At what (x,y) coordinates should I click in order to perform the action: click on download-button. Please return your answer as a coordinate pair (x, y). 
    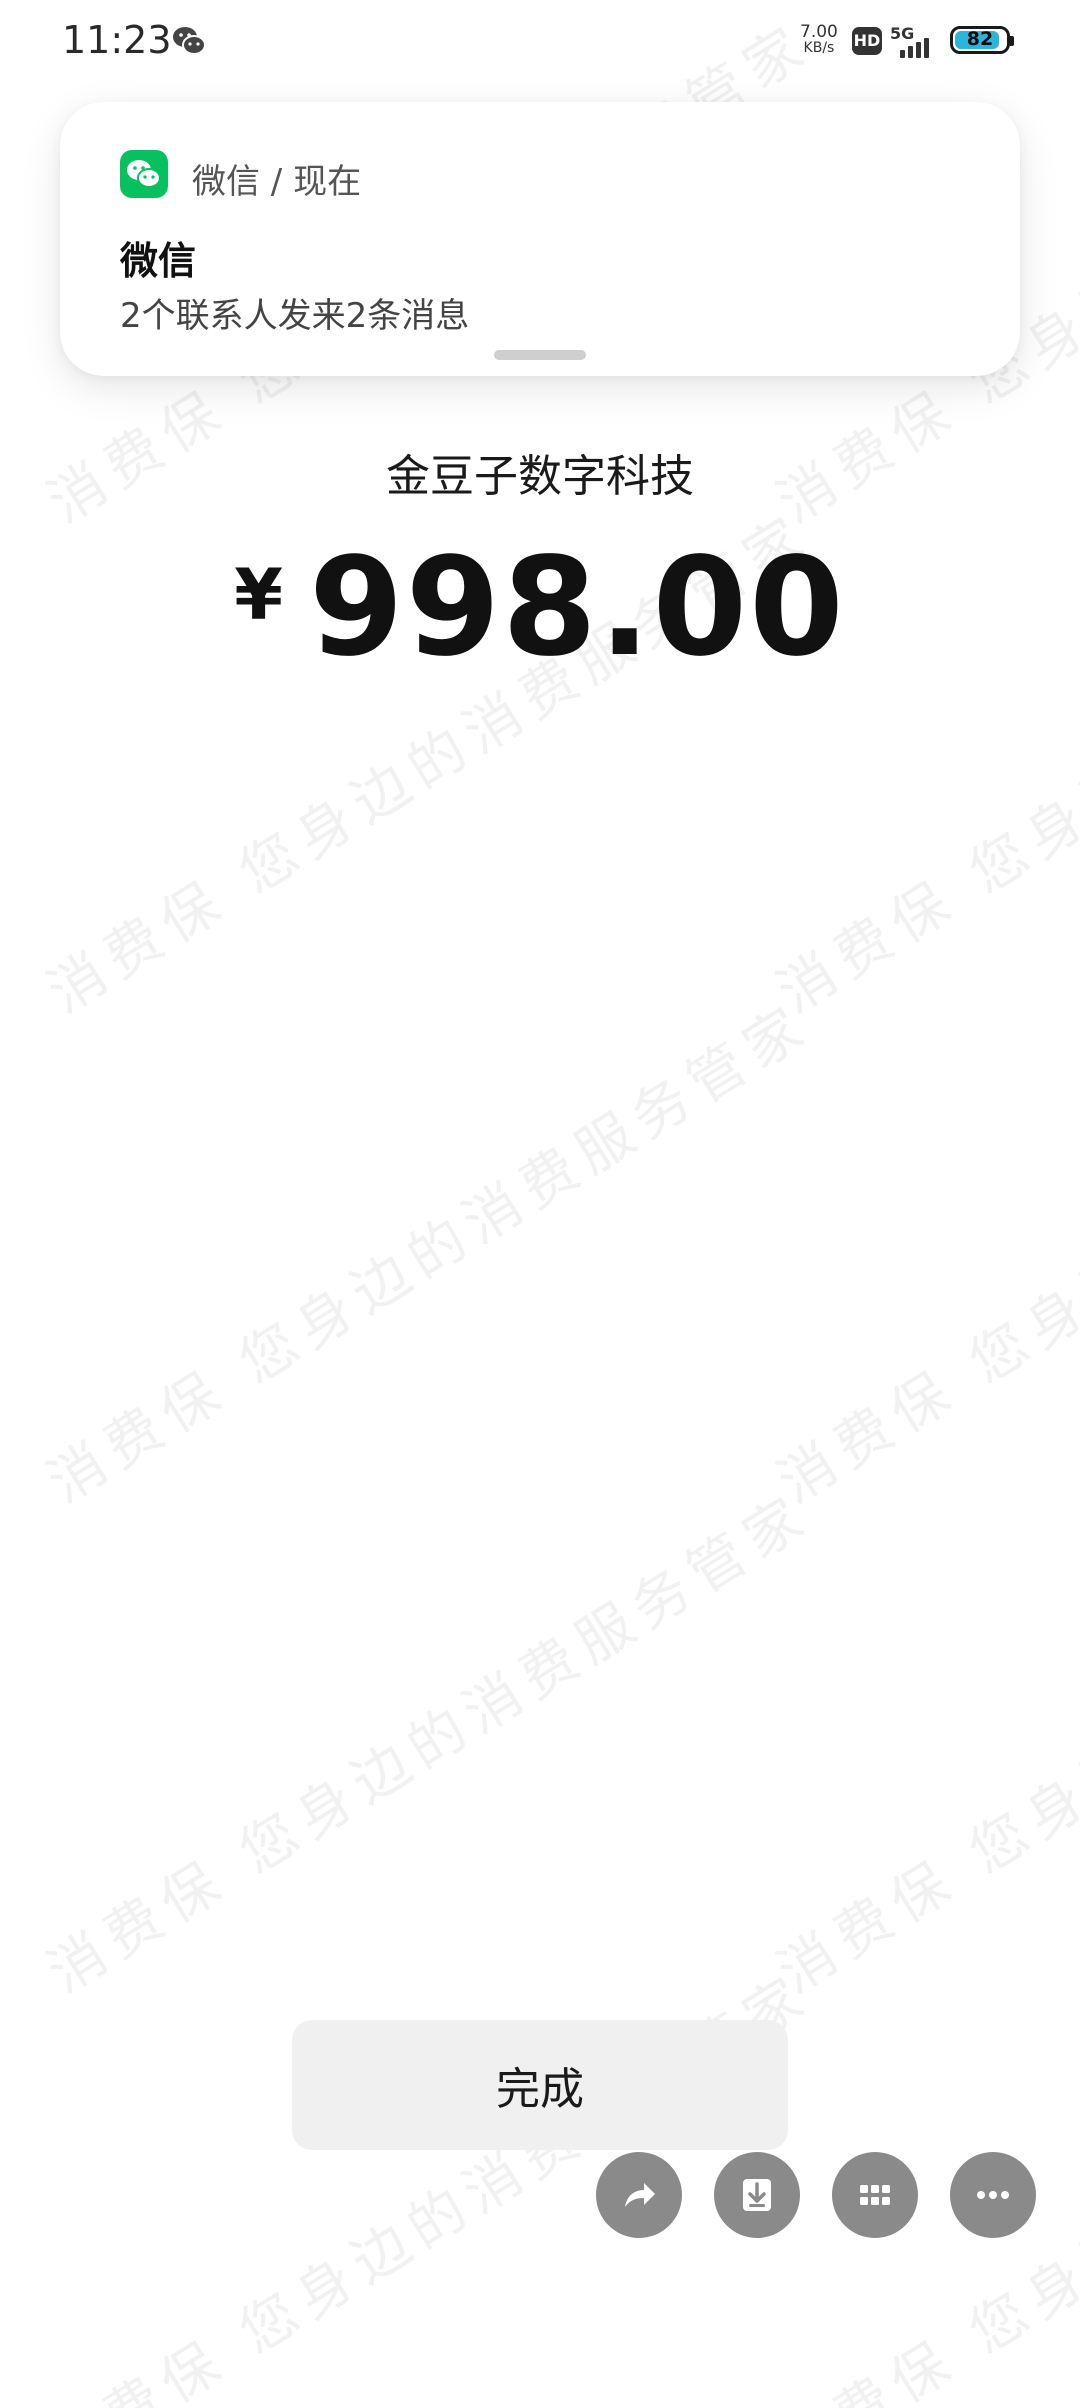
    Looking at the image, I should click on (757, 2195).